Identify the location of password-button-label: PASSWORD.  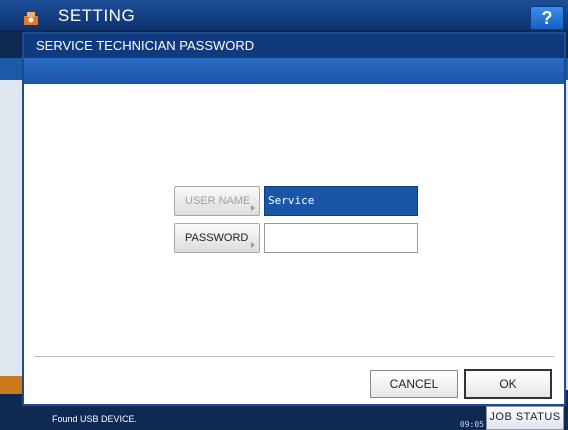
(217, 238).